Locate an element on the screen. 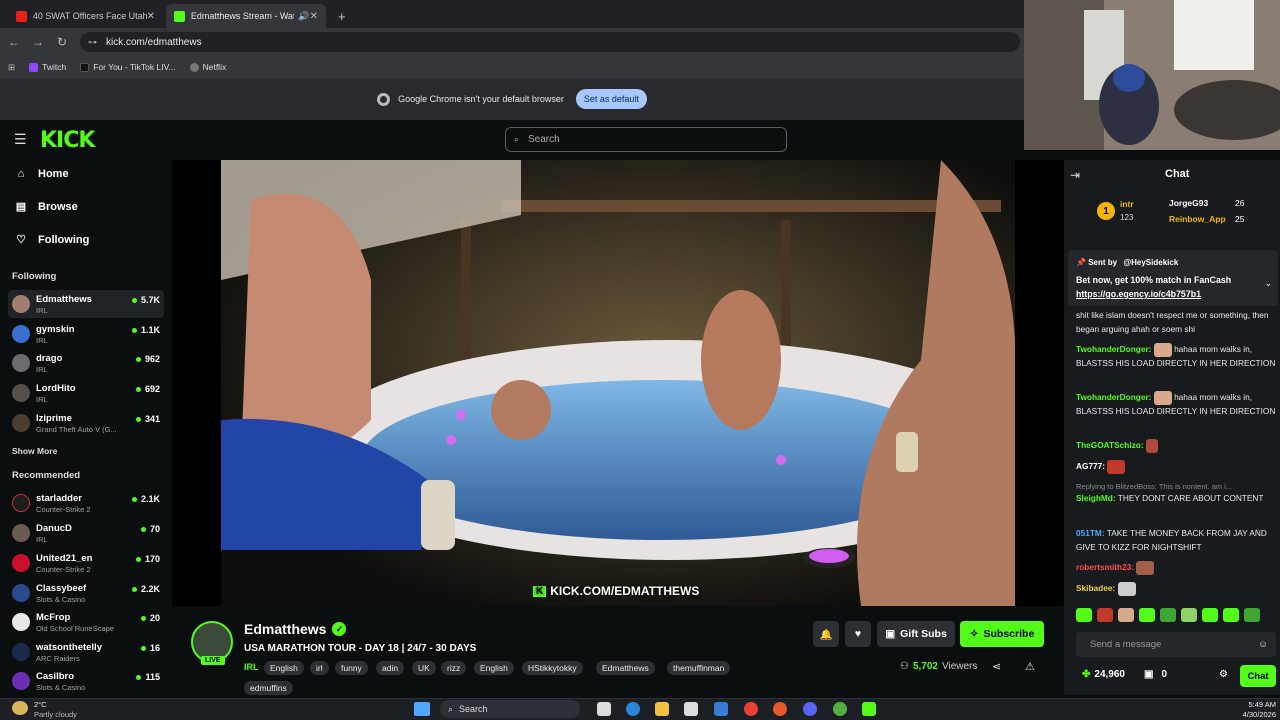 This screenshot has height=720, width=1280. bookmark-twitch: Twitch is located at coordinates (47, 67).